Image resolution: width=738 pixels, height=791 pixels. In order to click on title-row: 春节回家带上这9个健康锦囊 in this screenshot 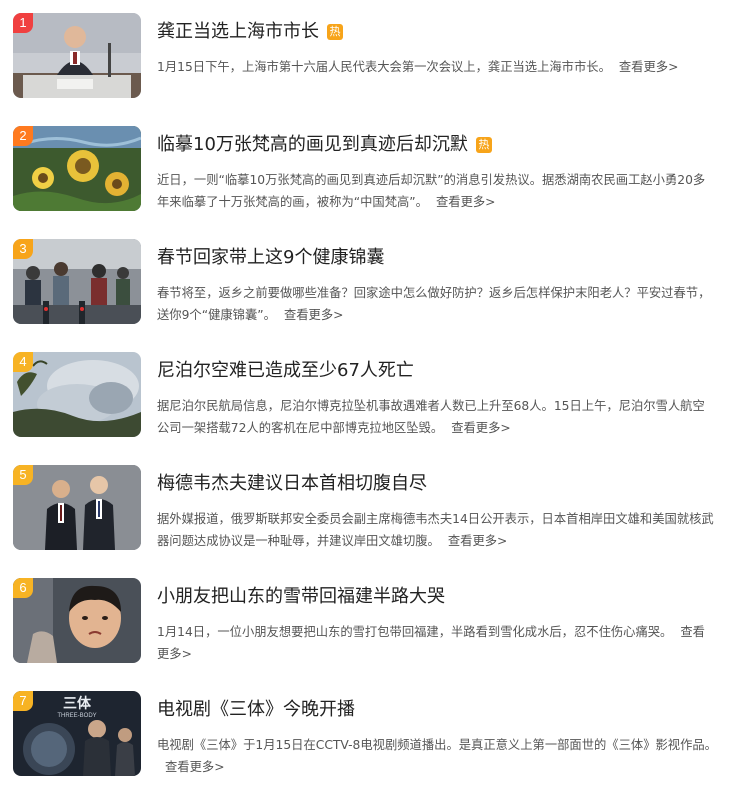, I will do `click(270, 258)`.